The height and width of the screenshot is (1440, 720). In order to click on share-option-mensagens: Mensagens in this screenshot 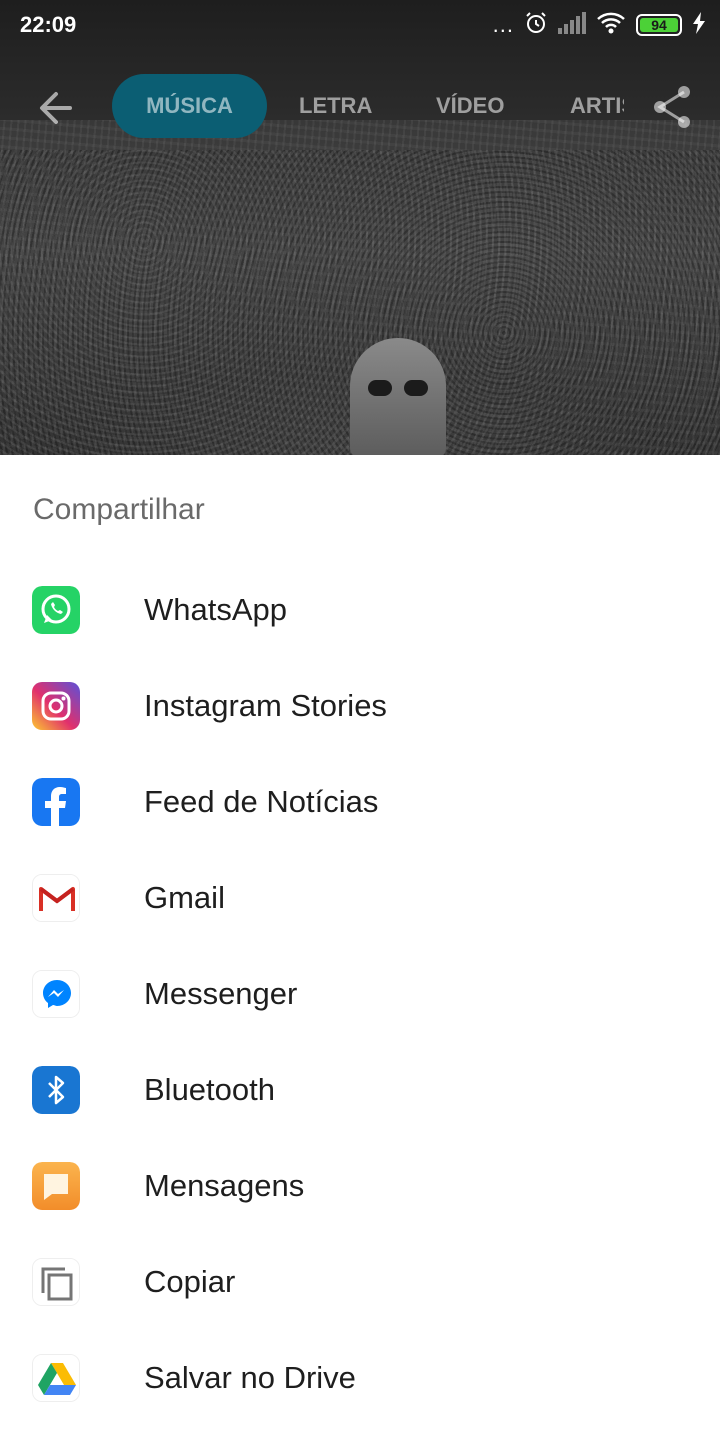, I will do `click(360, 1186)`.